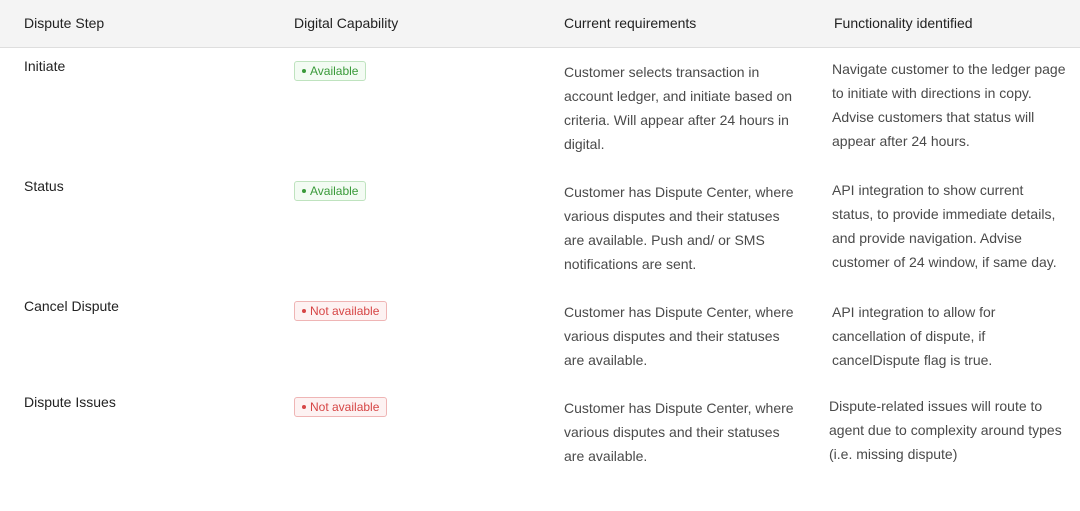  What do you see at coordinates (64, 23) in the screenshot?
I see `header-dispute-step: Dispute Step` at bounding box center [64, 23].